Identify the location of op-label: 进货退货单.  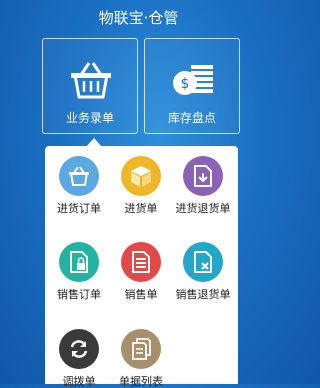
(203, 208).